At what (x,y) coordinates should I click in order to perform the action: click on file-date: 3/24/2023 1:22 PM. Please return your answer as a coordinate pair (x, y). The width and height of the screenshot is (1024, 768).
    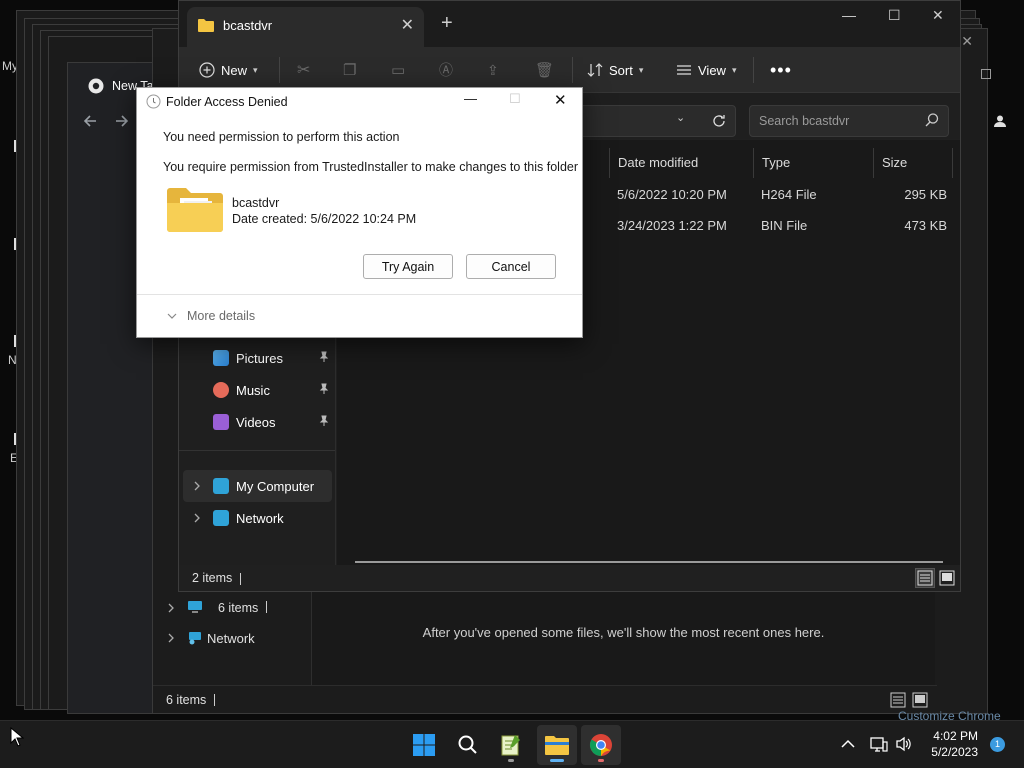
    Looking at the image, I should click on (672, 225).